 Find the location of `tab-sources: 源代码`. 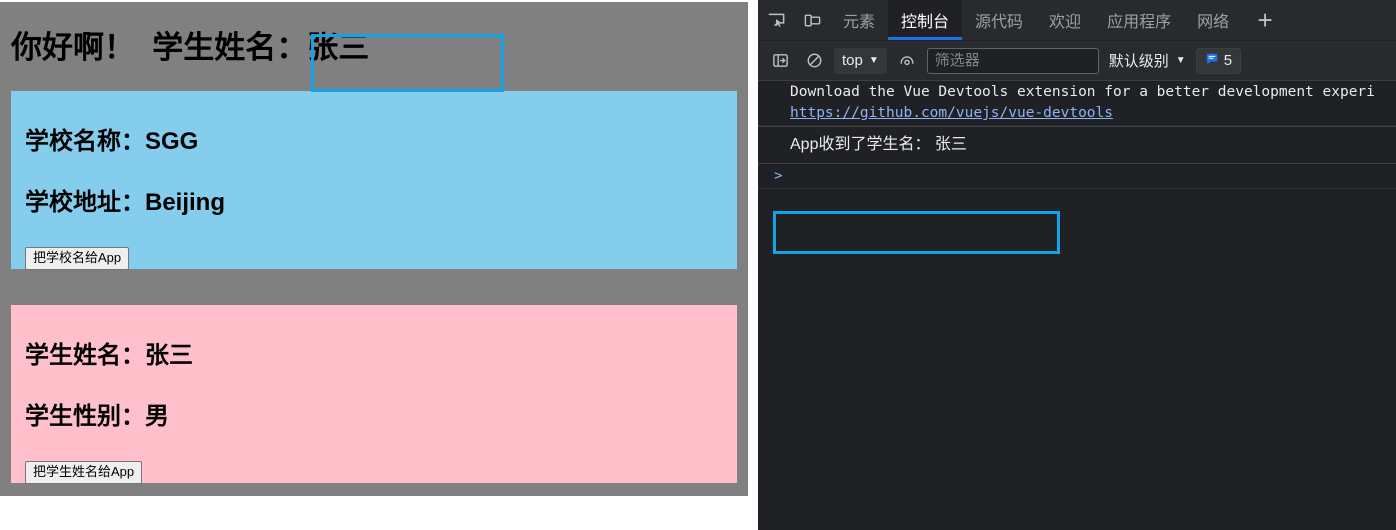

tab-sources: 源代码 is located at coordinates (999, 20).